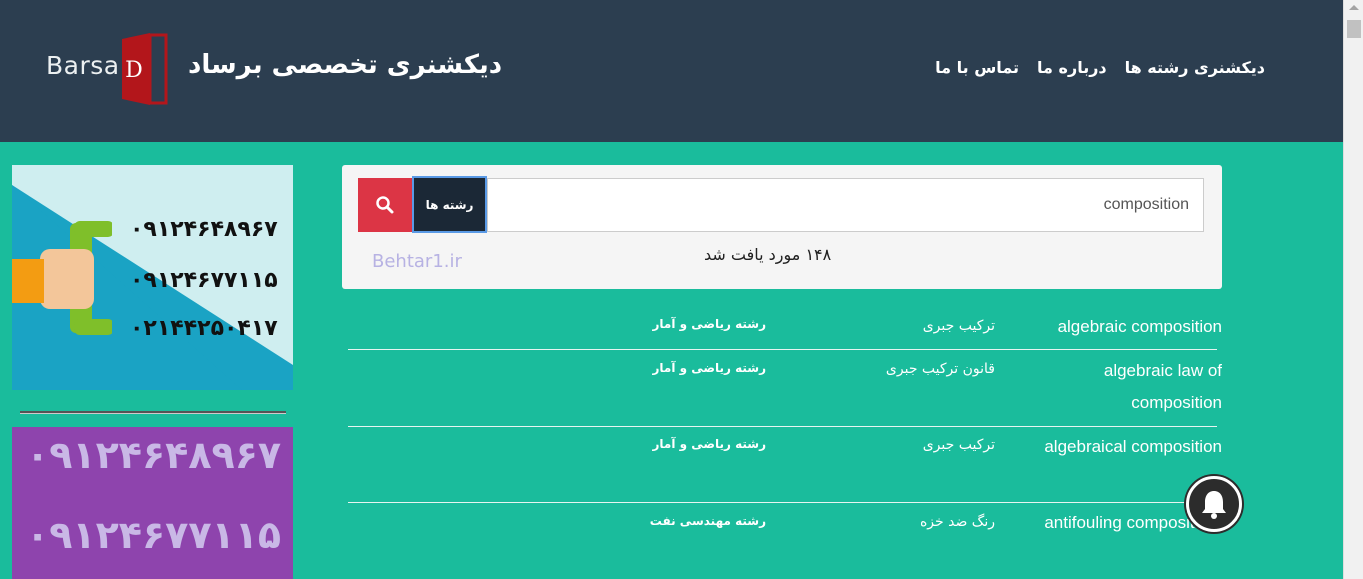 Image resolution: width=1363 pixels, height=579 pixels. Describe the element at coordinates (1354, 7) in the screenshot. I see `scroll-up-arrow-icon` at that location.